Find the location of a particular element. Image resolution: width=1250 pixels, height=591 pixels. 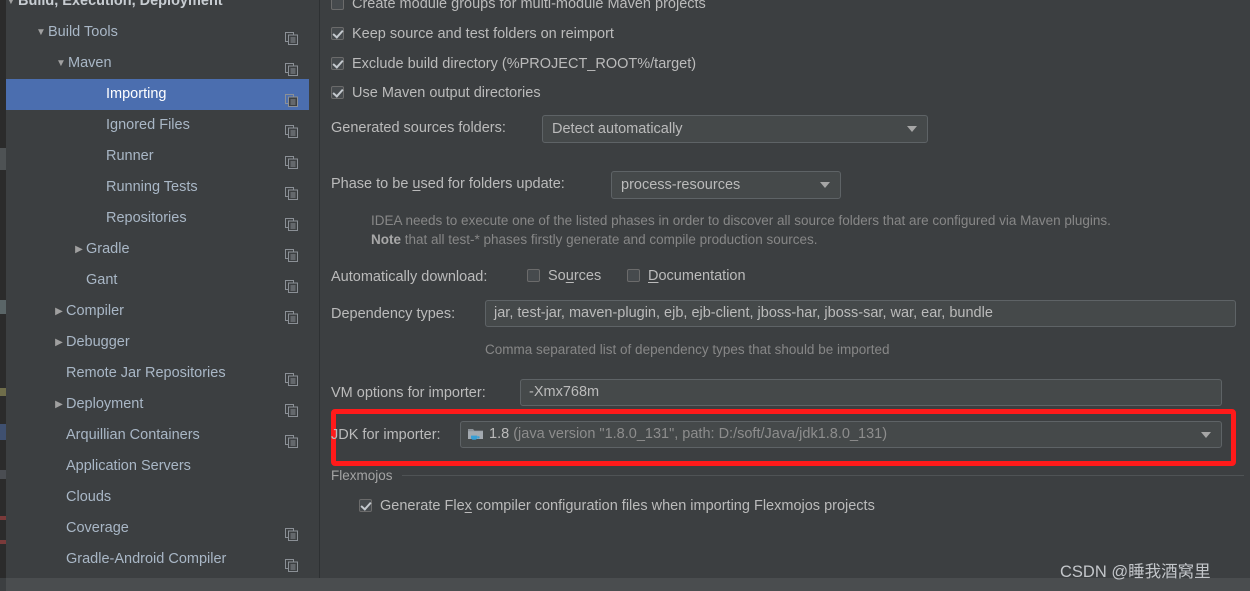

csdn-watermark: CSDN @睡我酒窝里 is located at coordinates (1135, 572).